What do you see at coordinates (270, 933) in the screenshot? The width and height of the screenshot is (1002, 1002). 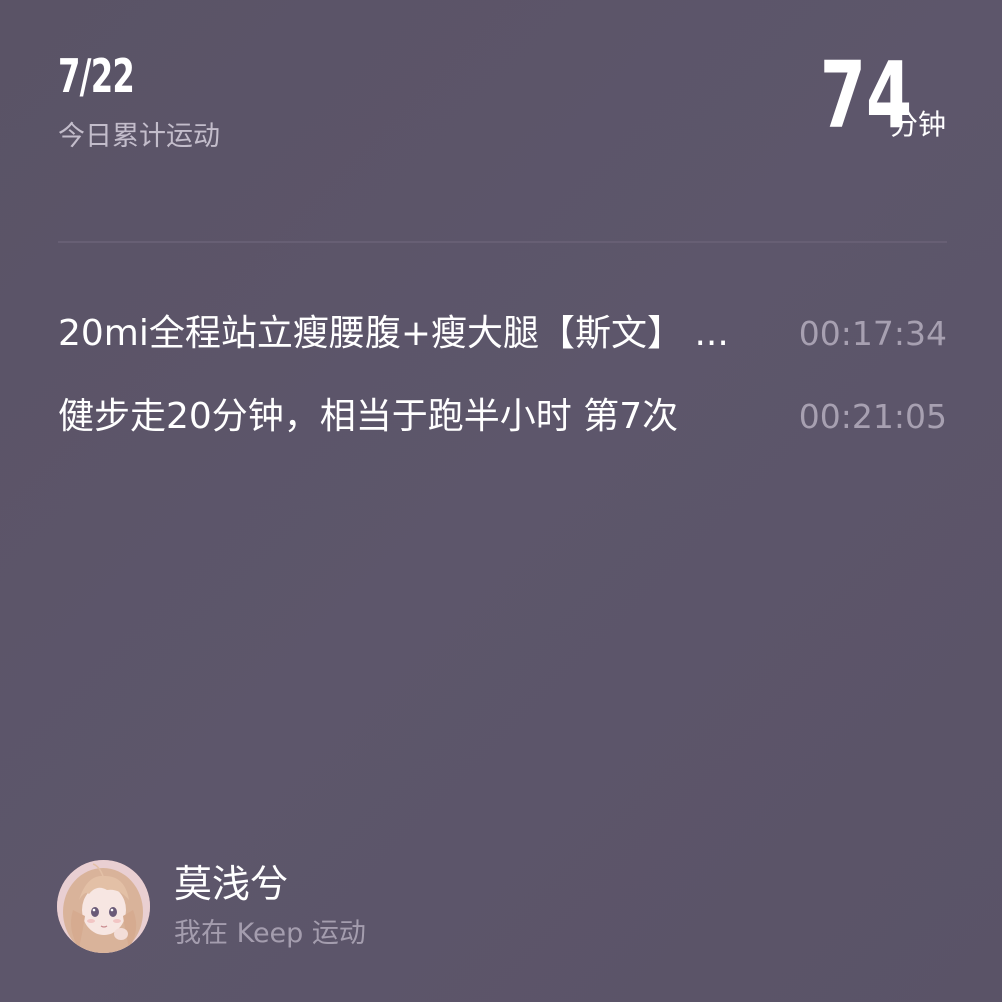 I see `user-caption: 我在 Keep 运动` at bounding box center [270, 933].